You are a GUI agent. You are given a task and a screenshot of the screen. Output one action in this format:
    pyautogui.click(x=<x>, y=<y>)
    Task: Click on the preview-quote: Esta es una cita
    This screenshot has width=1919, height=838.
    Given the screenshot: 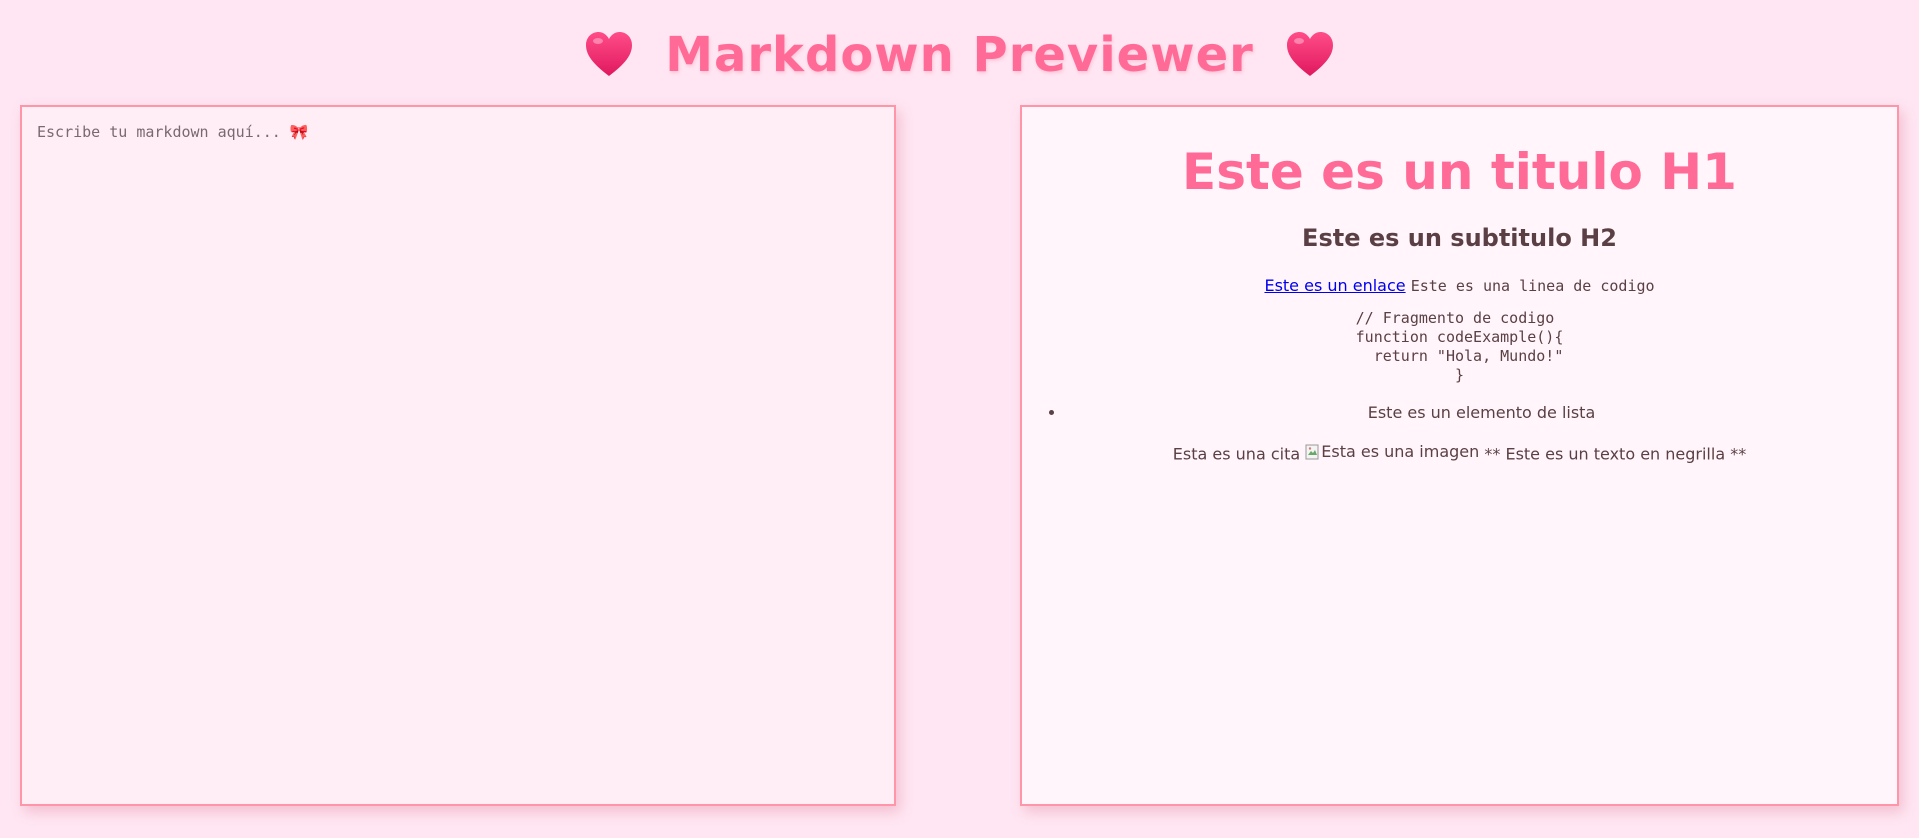 What is the action you would take?
    pyautogui.click(x=1236, y=454)
    